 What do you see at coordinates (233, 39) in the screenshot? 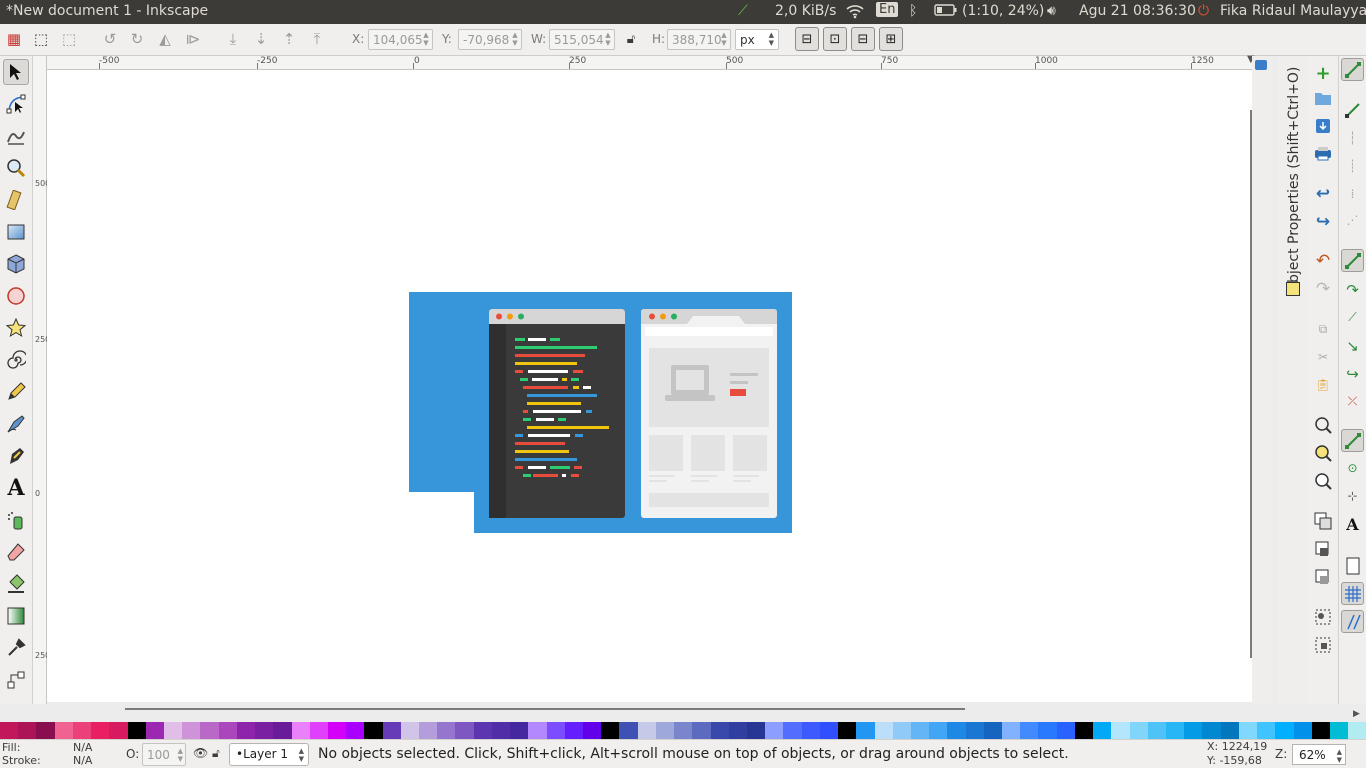
I see `lower-to-bottom-icon: ⤓` at bounding box center [233, 39].